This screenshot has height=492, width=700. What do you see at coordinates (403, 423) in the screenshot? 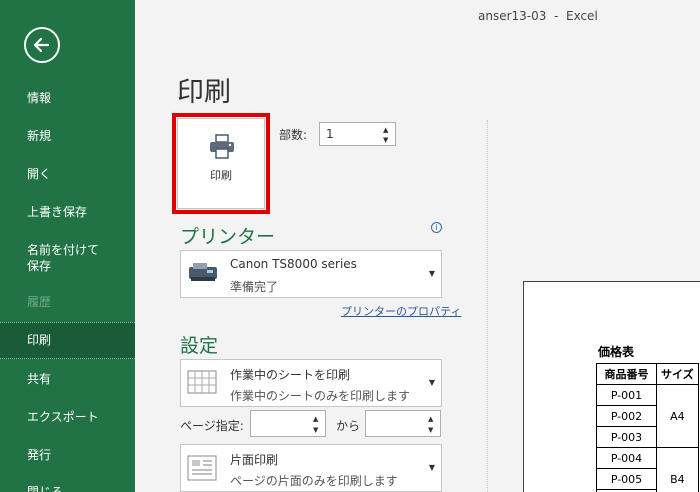
I see `pages-to-input: ▲ ▼` at bounding box center [403, 423].